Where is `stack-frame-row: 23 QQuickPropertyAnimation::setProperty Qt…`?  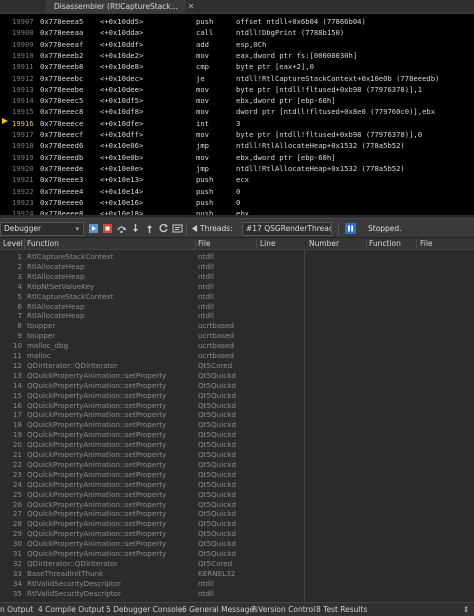 stack-frame-row: 23 QQuickPropertyAnimation::setProperty Qt… is located at coordinates (152, 475).